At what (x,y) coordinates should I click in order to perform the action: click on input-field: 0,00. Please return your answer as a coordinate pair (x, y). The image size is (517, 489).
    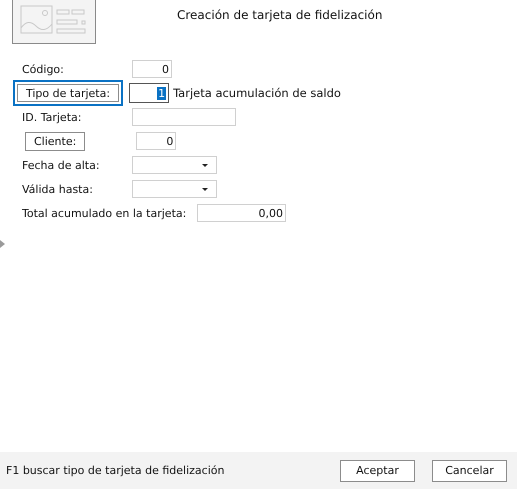
    Looking at the image, I should click on (241, 213).